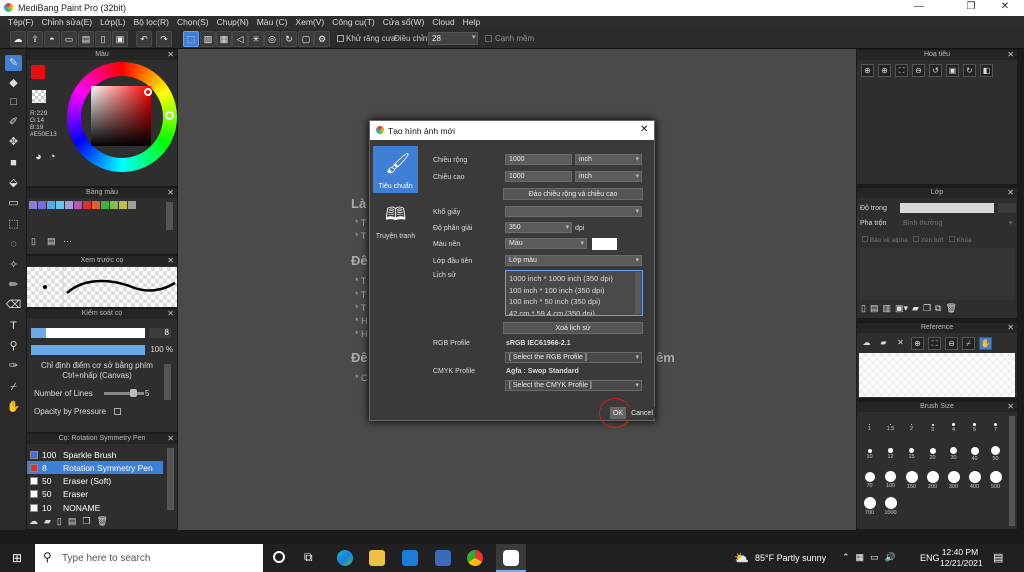 The width and height of the screenshot is (1024, 572). What do you see at coordinates (869, 482) in the screenshot?
I see `brush-size-option: 70` at bounding box center [869, 482].